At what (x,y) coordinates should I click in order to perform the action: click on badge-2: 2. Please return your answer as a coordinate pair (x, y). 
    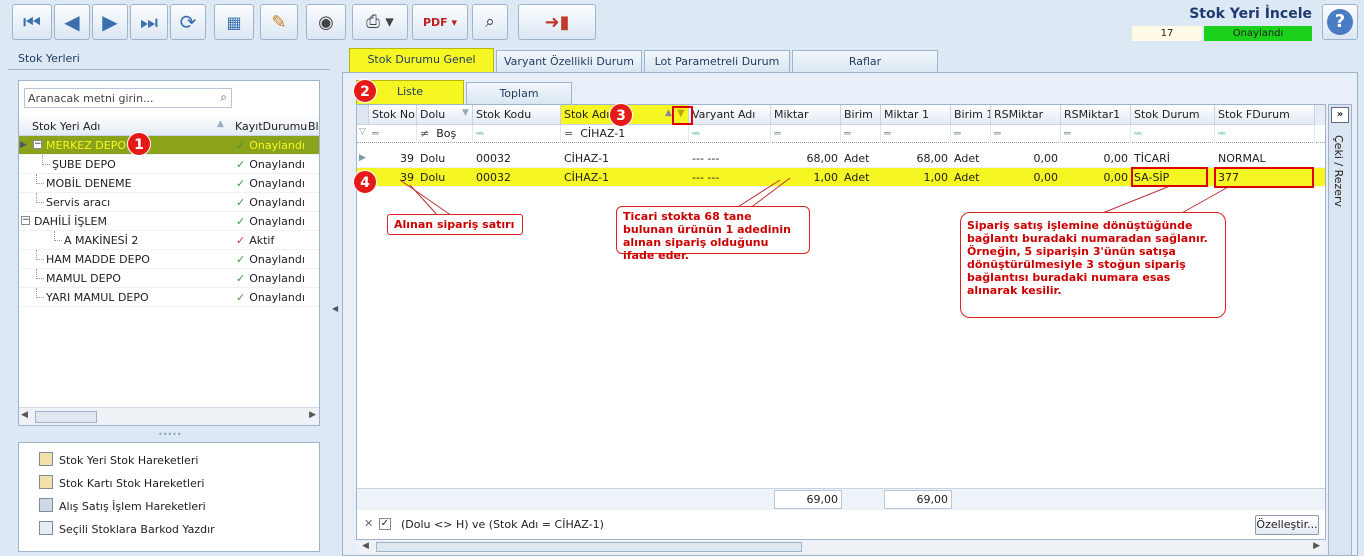
    Looking at the image, I should click on (365, 91).